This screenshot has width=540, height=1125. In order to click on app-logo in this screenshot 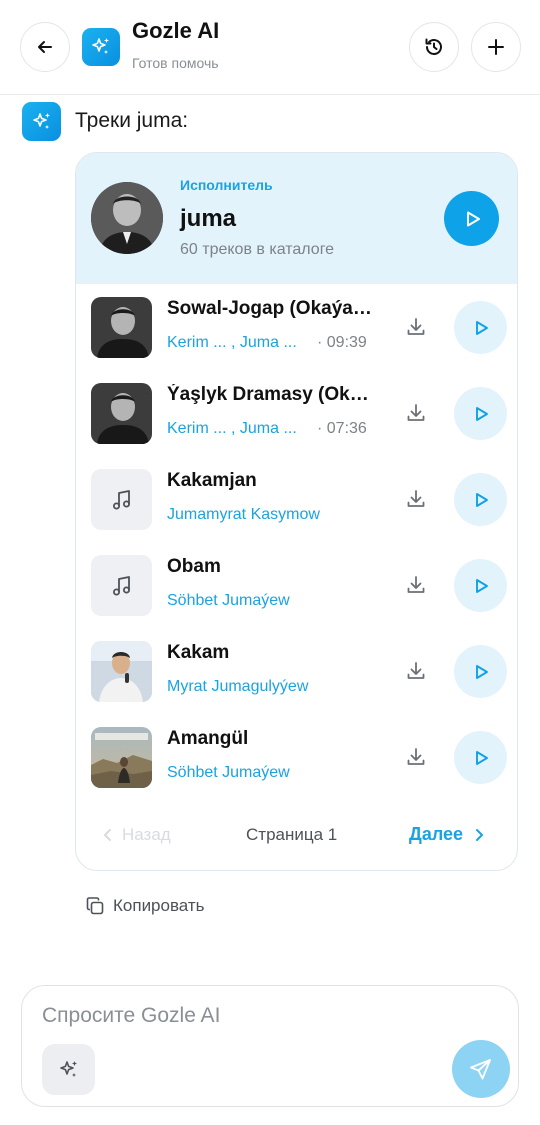, I will do `click(101, 47)`.